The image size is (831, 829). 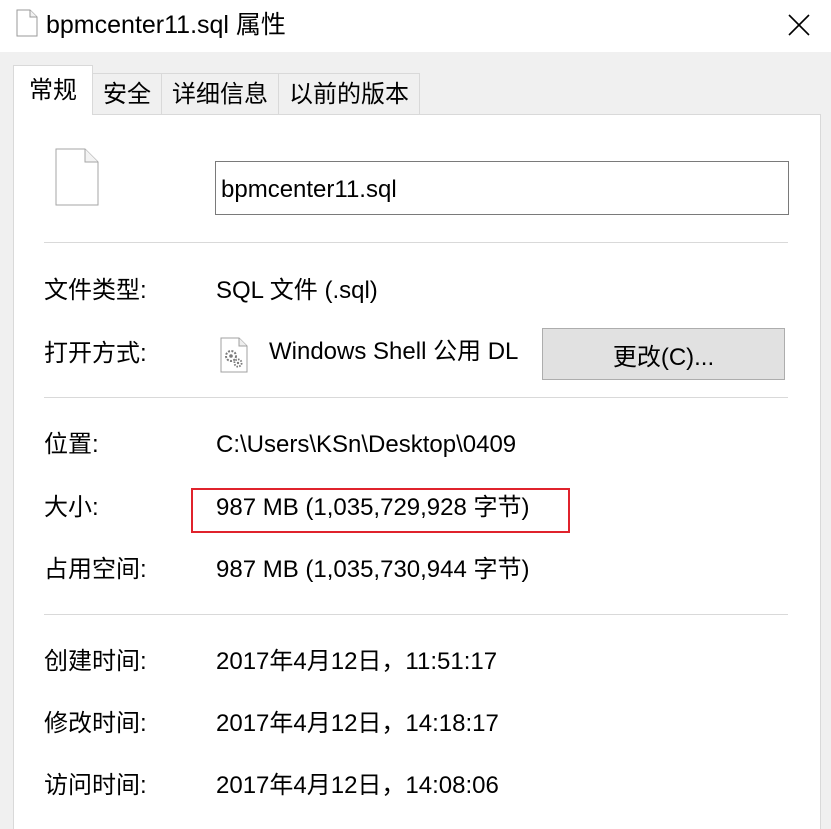 What do you see at coordinates (95, 661) in the screenshot?
I see `created-label: 创建时间:` at bounding box center [95, 661].